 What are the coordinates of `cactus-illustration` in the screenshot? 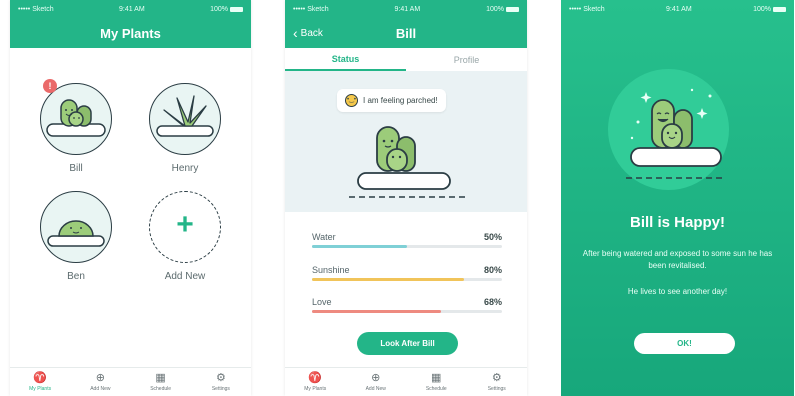 It's located at (407, 162).